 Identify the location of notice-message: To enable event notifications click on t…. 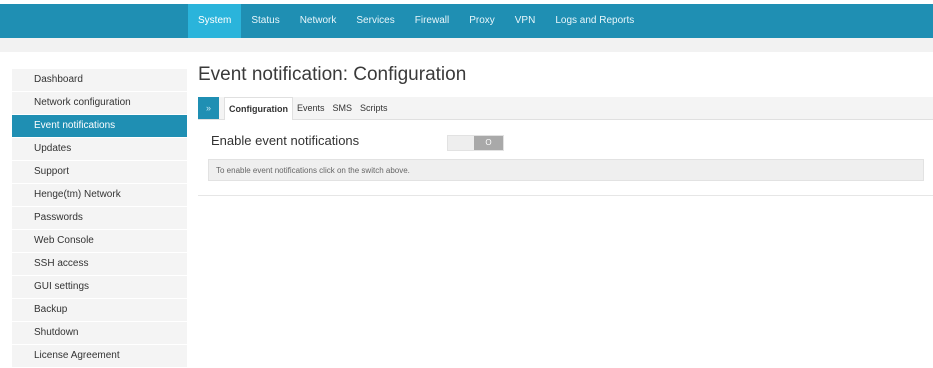
(566, 170).